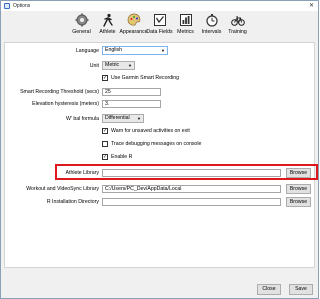 This screenshot has width=320, height=299. Describe the element at coordinates (59, 92) in the screenshot. I see `smart-threshold-label: Smart Recording Threshold (secs)` at that location.